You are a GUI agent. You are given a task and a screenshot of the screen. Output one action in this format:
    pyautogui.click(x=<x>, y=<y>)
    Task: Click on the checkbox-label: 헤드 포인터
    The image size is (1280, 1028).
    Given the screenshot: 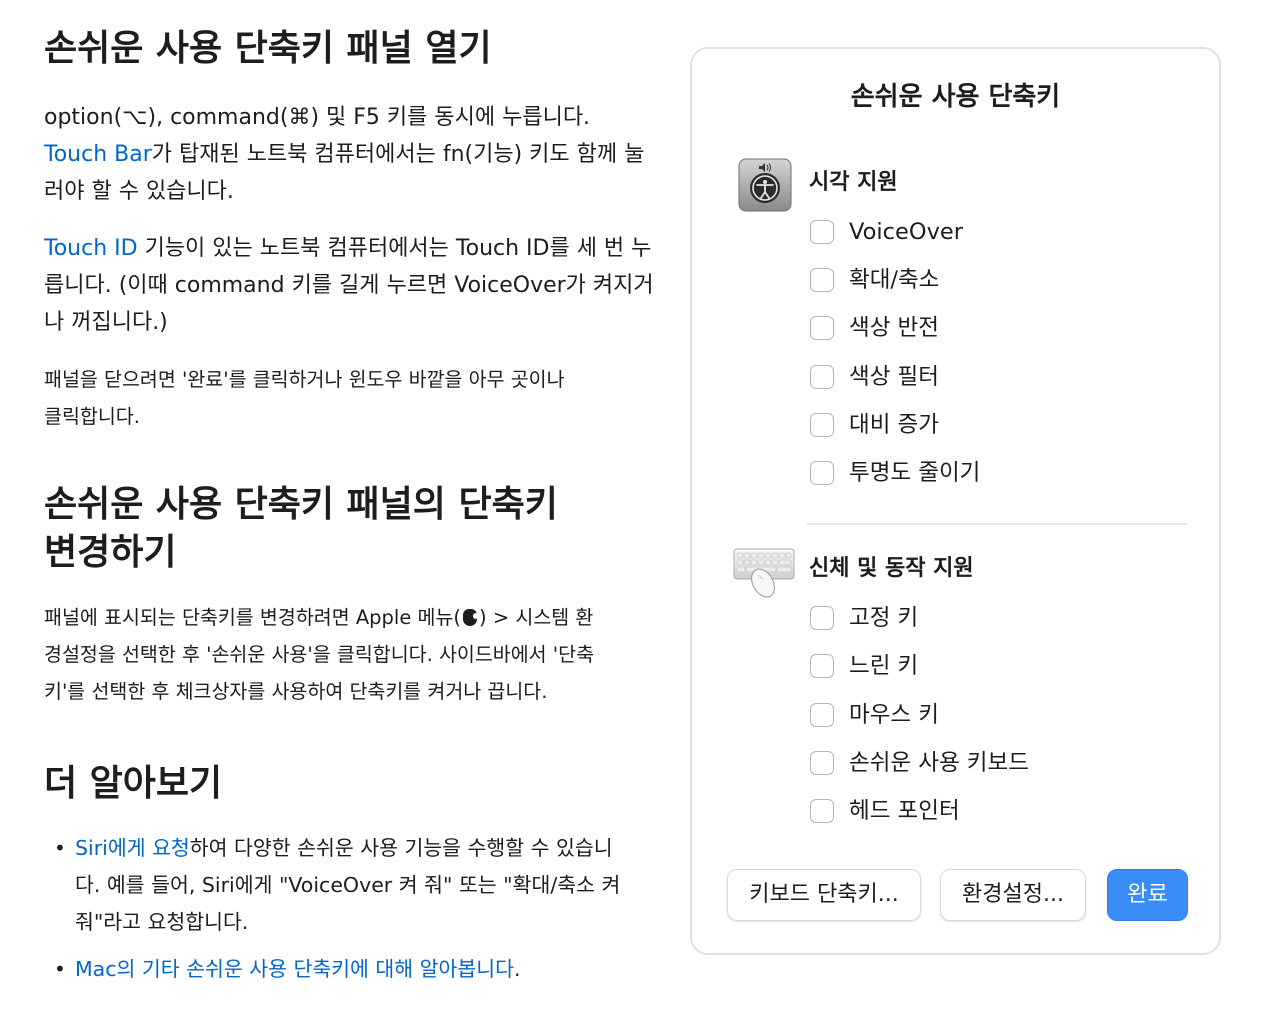 What is the action you would take?
    pyautogui.click(x=904, y=811)
    